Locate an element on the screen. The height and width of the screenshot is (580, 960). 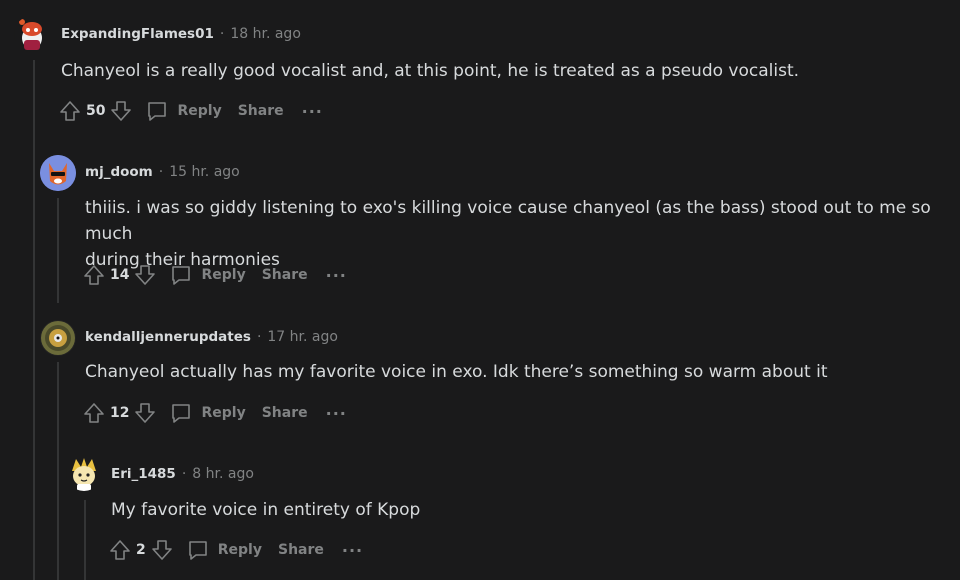
comment-timestamp: 8 hr. ago is located at coordinates (223, 474).